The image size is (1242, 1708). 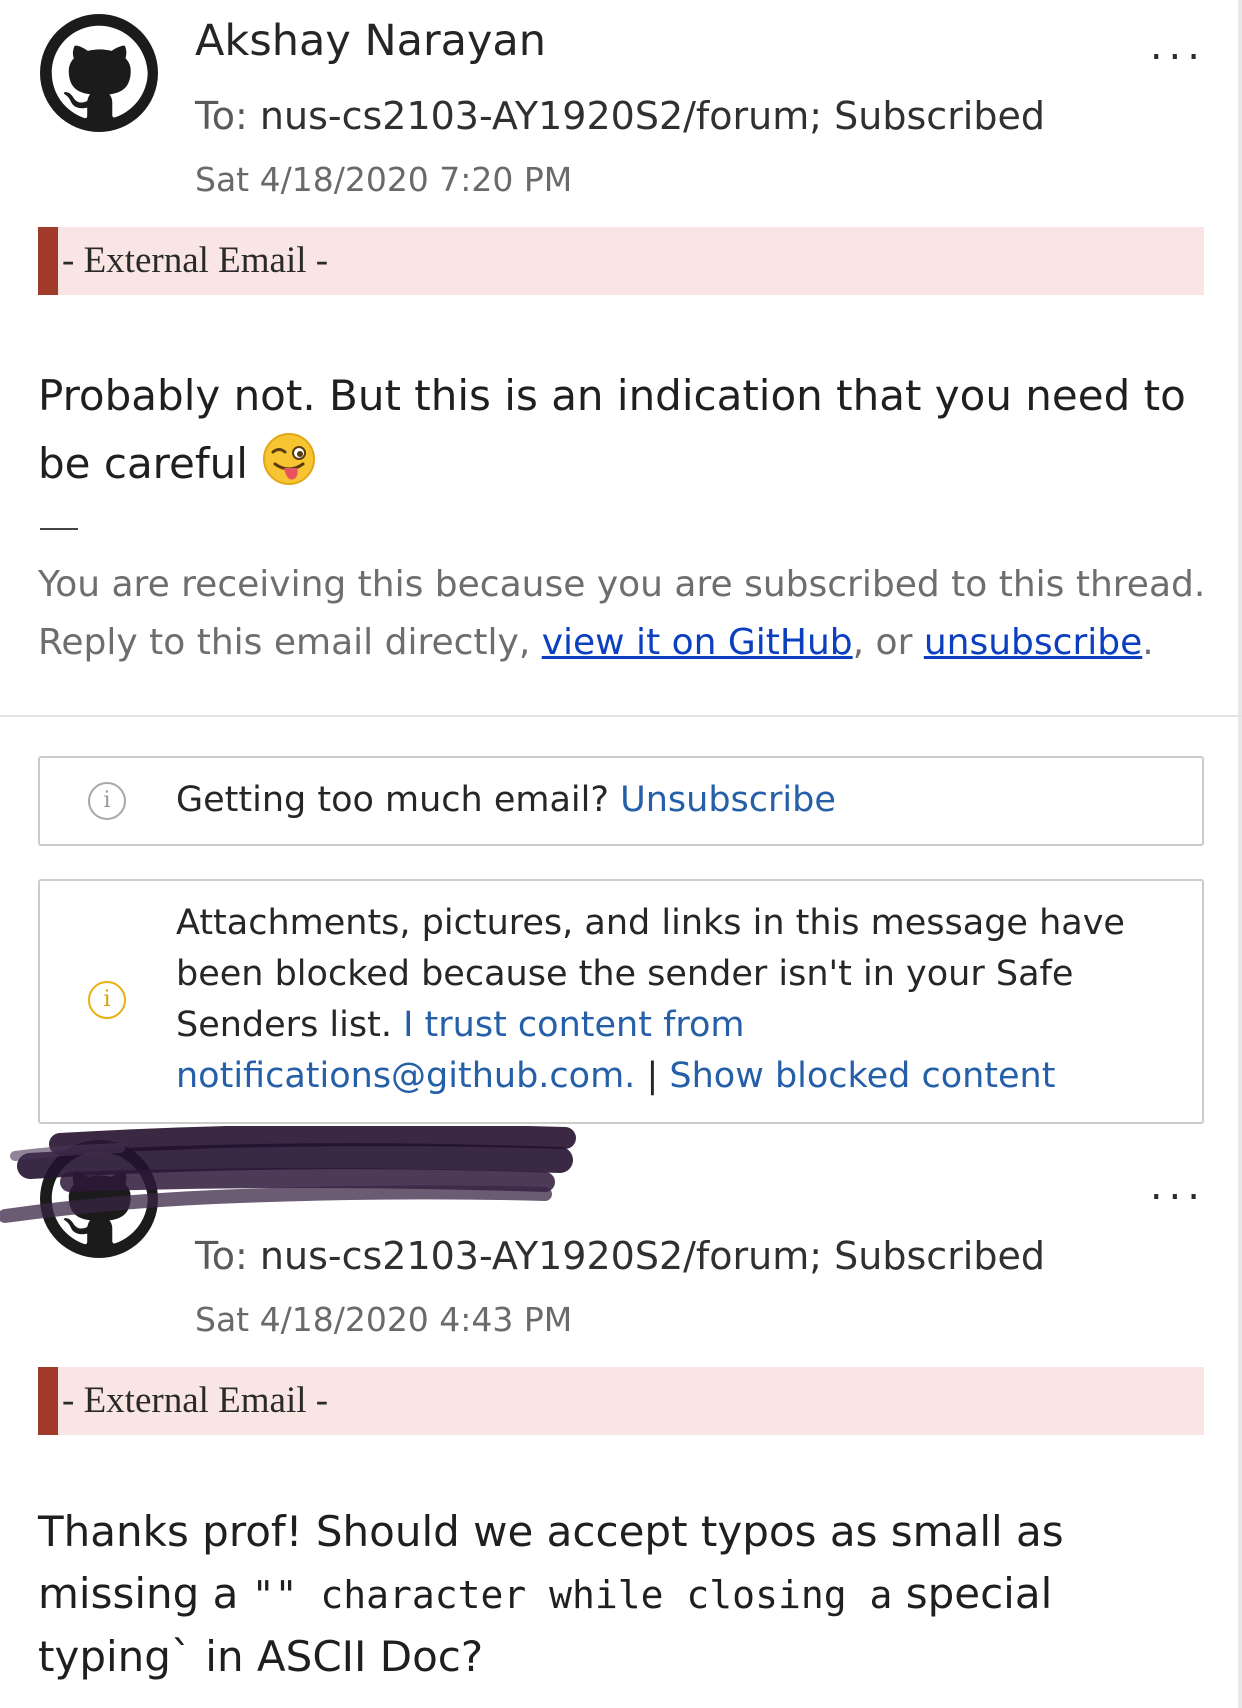 What do you see at coordinates (621, 1401) in the screenshot?
I see `external-email-banner-2: - External Email -` at bounding box center [621, 1401].